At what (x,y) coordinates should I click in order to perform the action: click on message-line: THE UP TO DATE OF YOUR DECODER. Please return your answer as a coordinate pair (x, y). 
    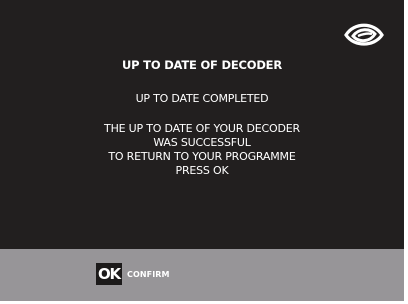
    Looking at the image, I should click on (202, 128).